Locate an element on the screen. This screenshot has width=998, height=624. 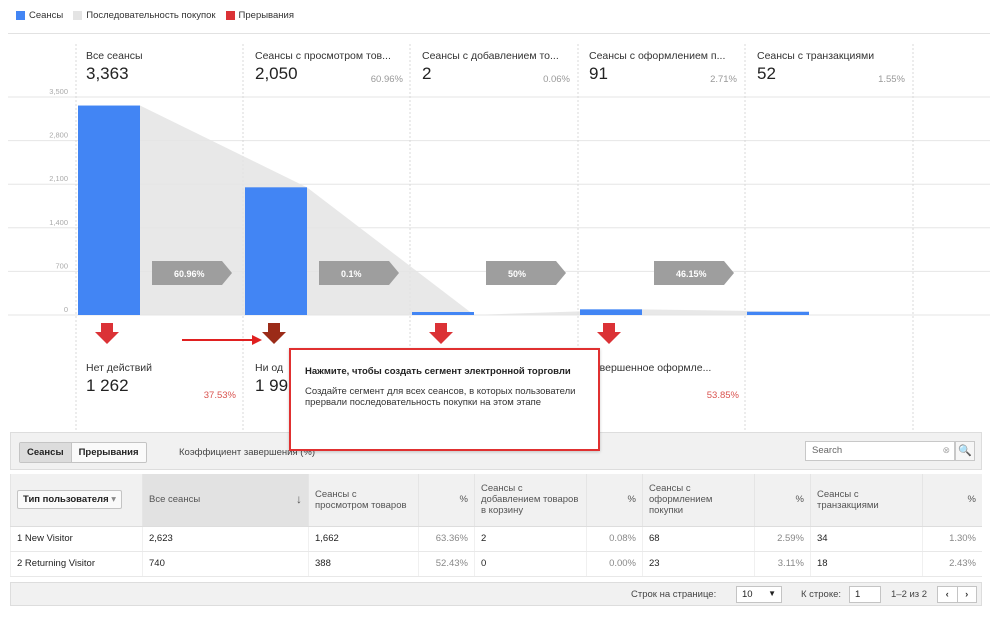
cell-value: 388 is located at coordinates (363, 564).